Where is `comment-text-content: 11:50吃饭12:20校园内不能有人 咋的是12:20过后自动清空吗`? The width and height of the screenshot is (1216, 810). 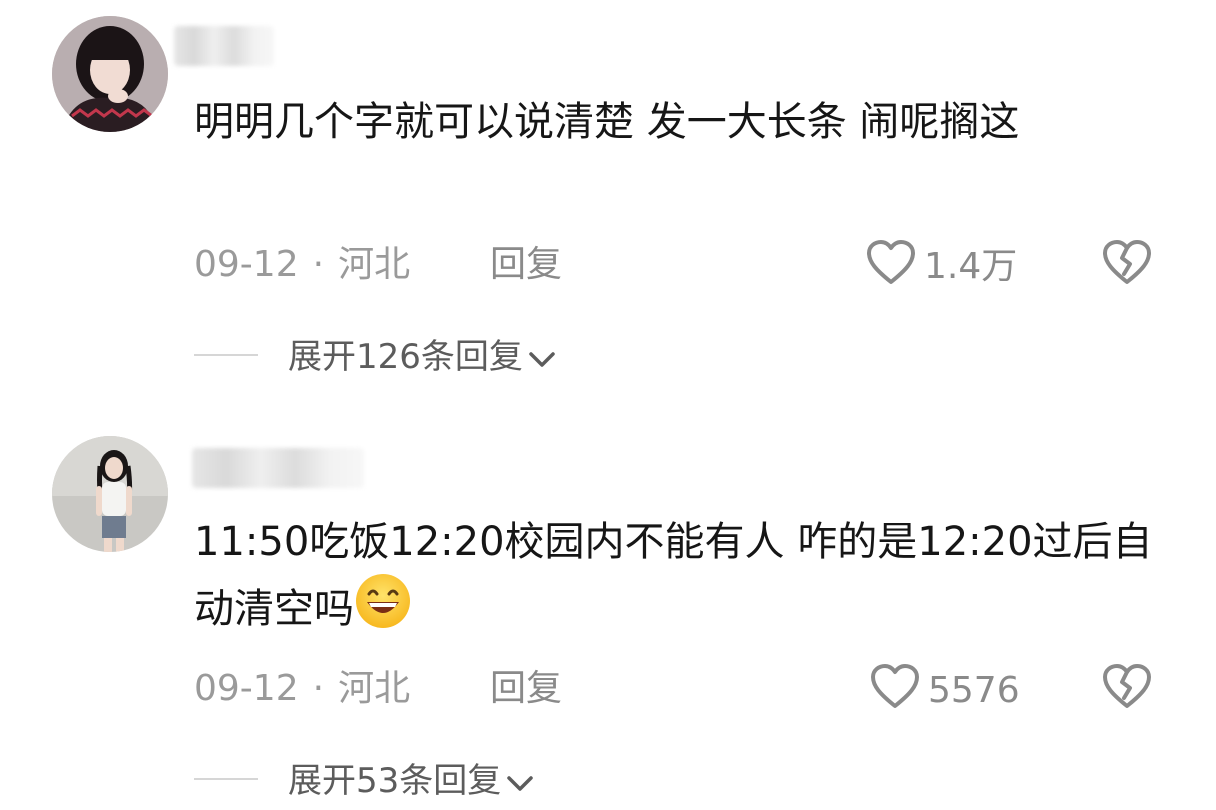
comment-text-content: 11:50吃饭12:20校园内不能有人 咋的是12:20过后自动清空吗 is located at coordinates (673, 575).